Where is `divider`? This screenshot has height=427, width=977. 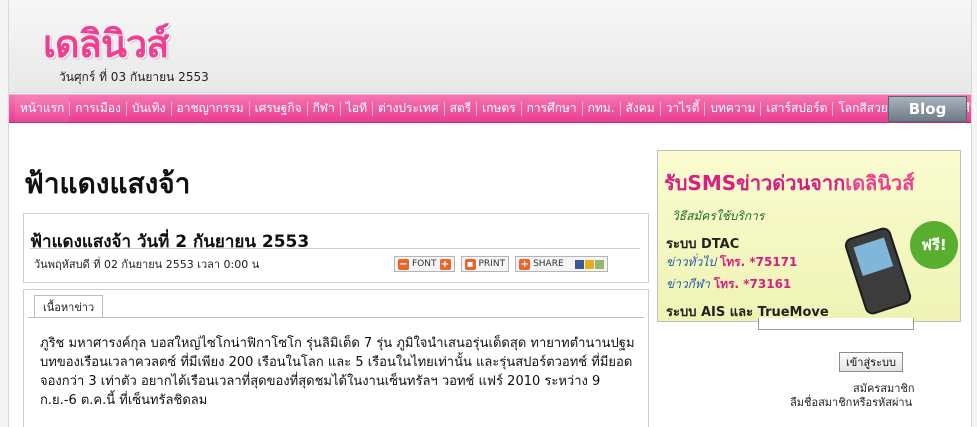 divider is located at coordinates (335, 248).